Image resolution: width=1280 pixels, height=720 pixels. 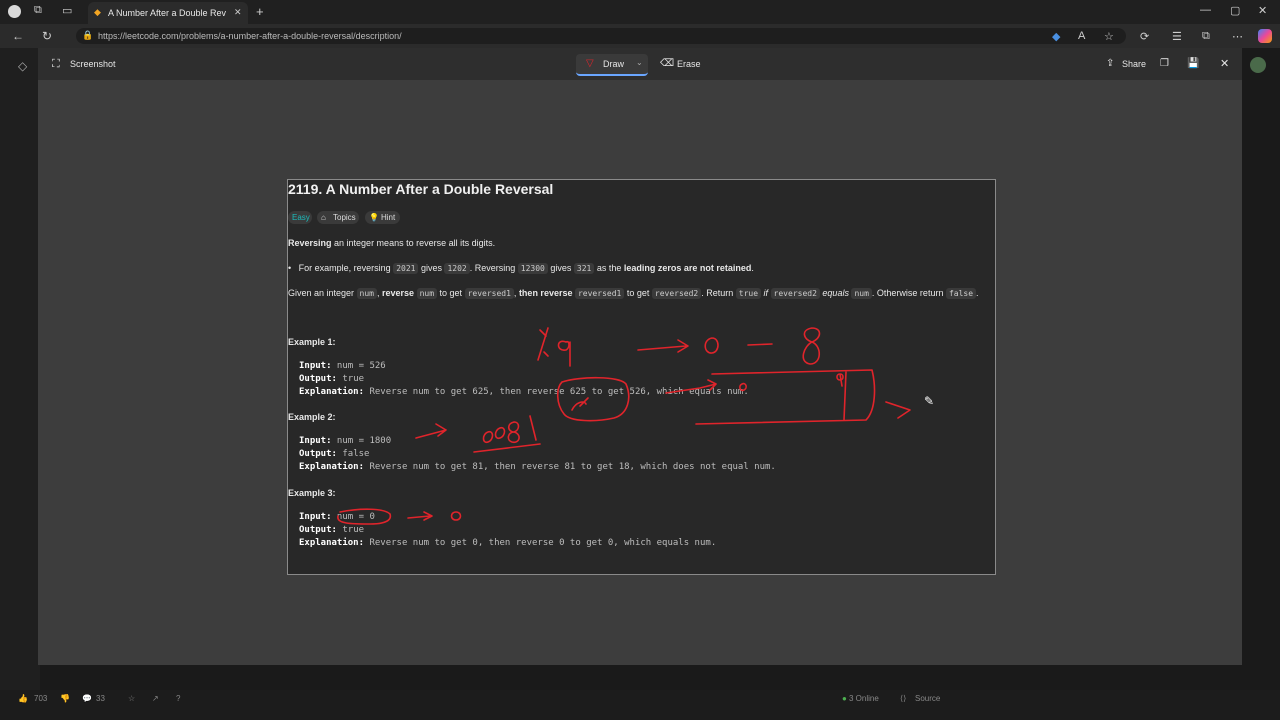 What do you see at coordinates (811, 346) in the screenshot?
I see `ink-eight` at bounding box center [811, 346].